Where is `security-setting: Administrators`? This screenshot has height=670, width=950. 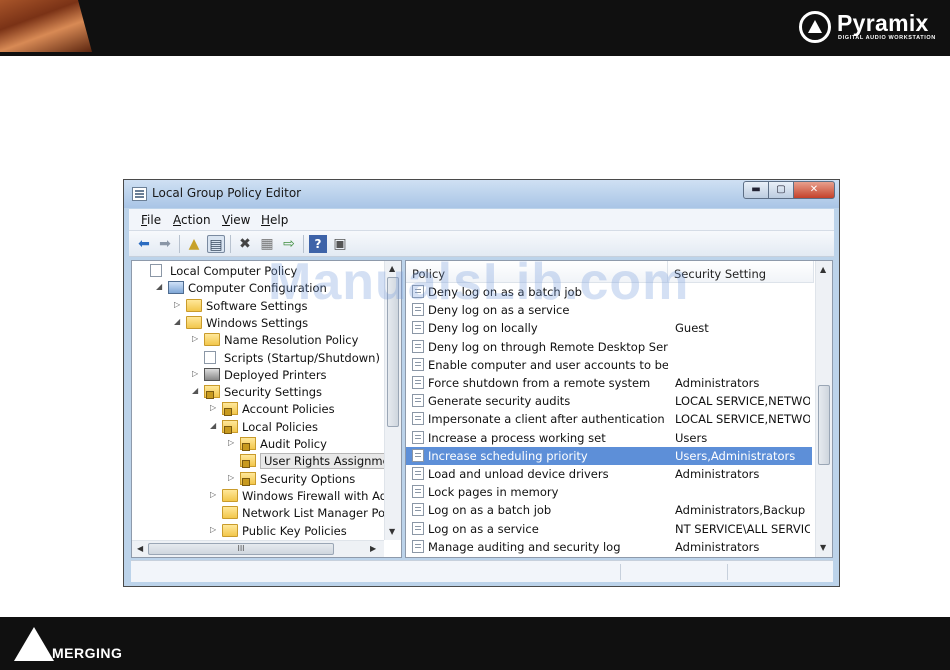 security-setting: Administrators is located at coordinates (717, 474).